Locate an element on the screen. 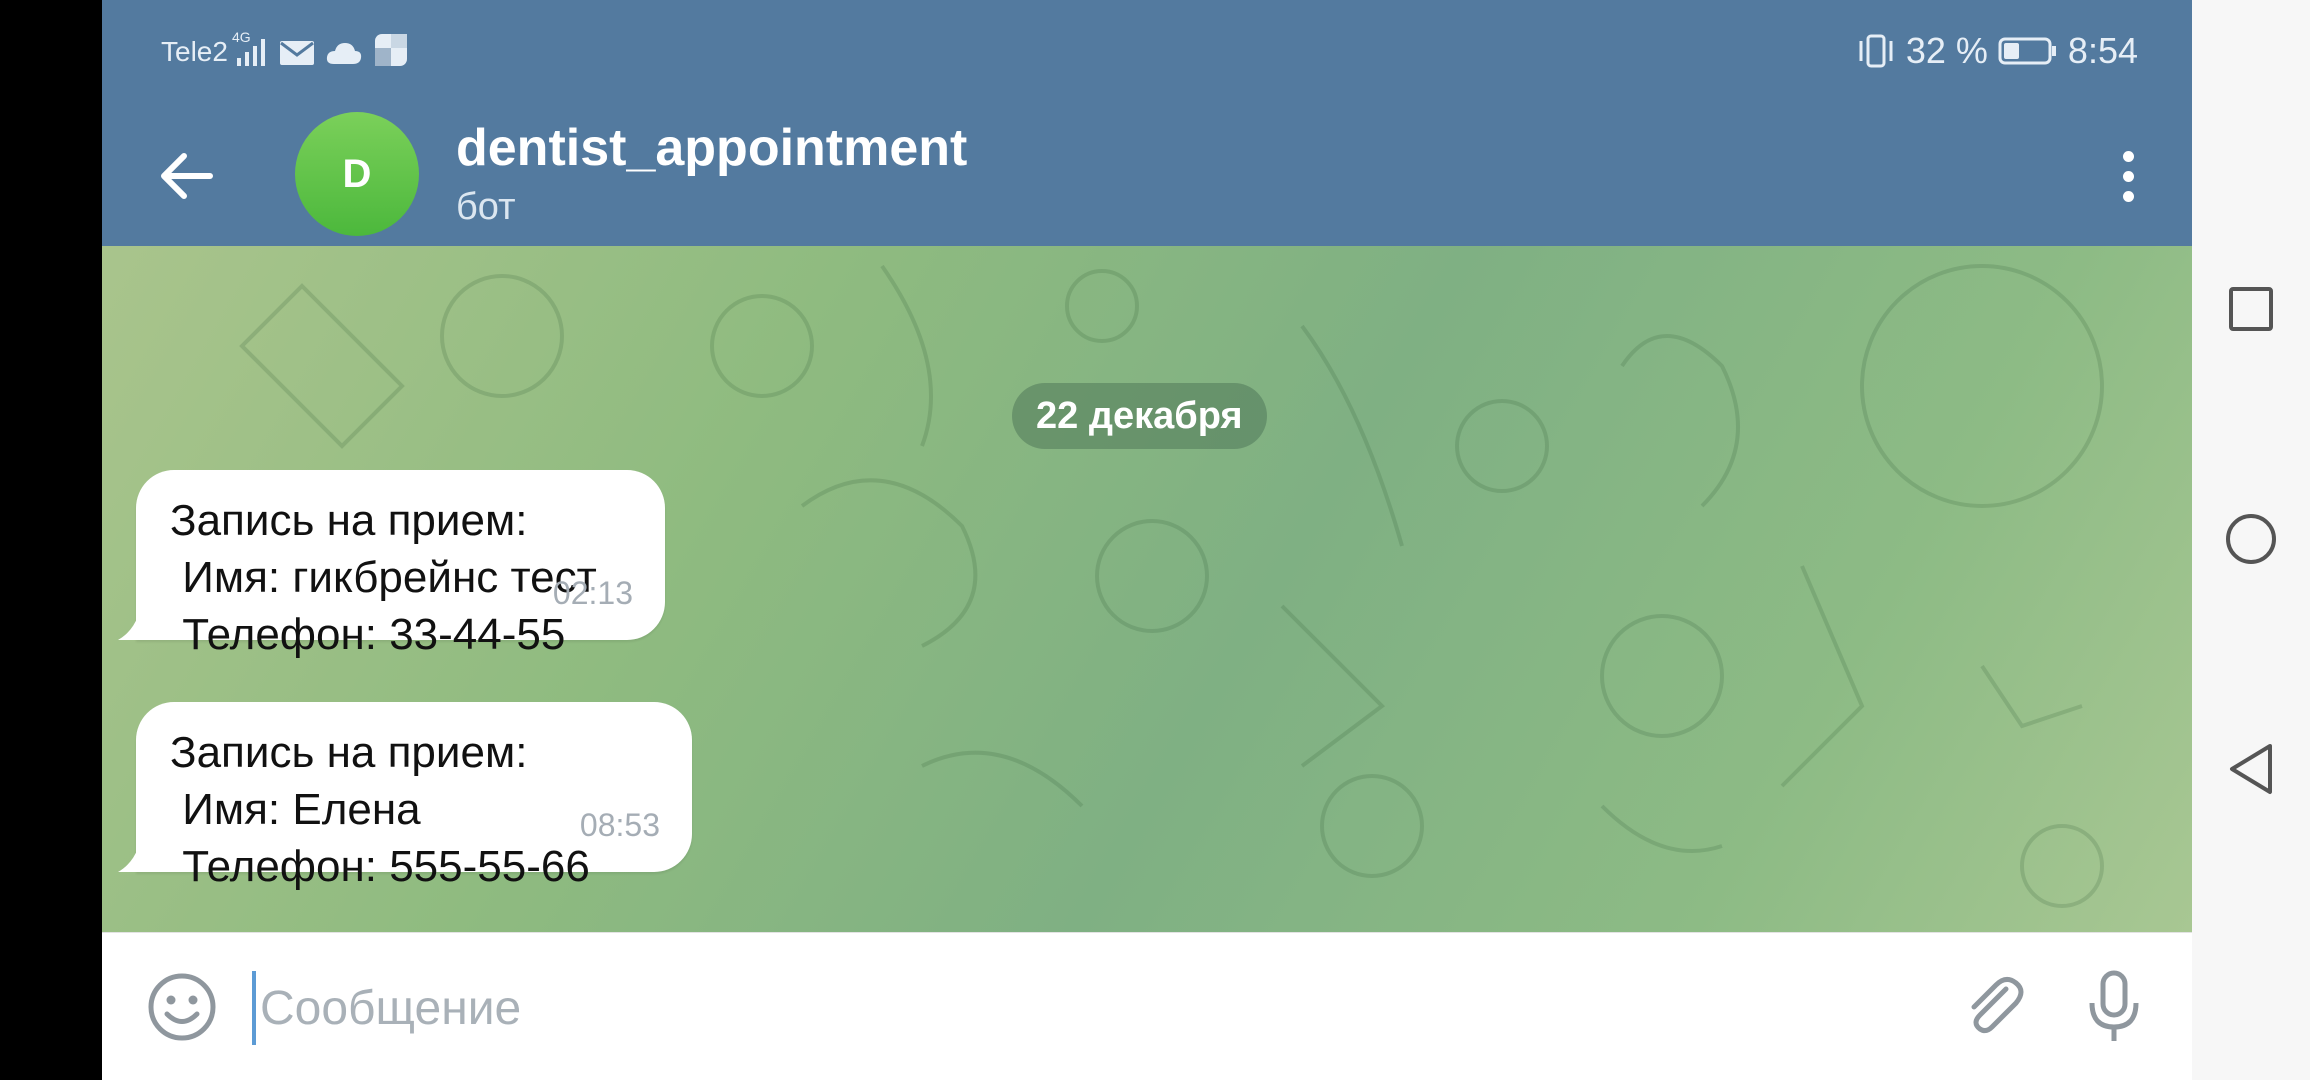 The image size is (2310, 1080). back-nav-button is located at coordinates (2251, 769).